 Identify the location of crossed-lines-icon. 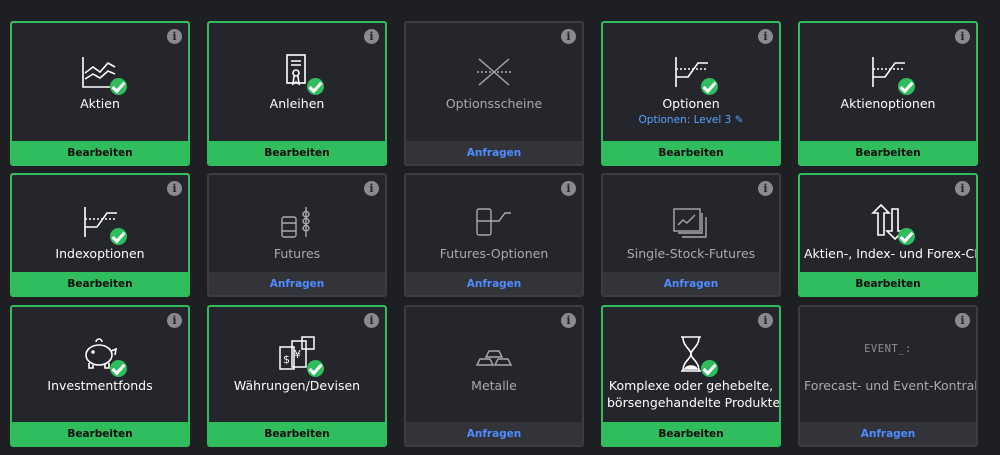
(494, 72).